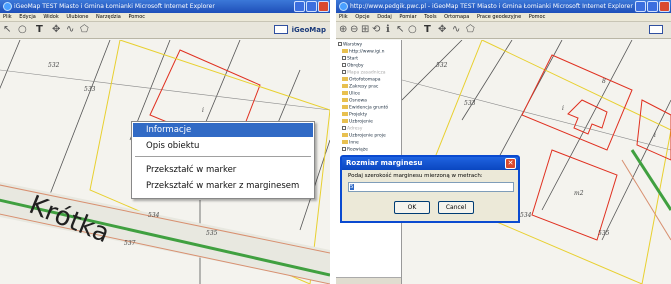 This screenshot has height=284, width=671. What do you see at coordinates (108, 17) in the screenshot?
I see `menu-item: Narzędzia` at bounding box center [108, 17].